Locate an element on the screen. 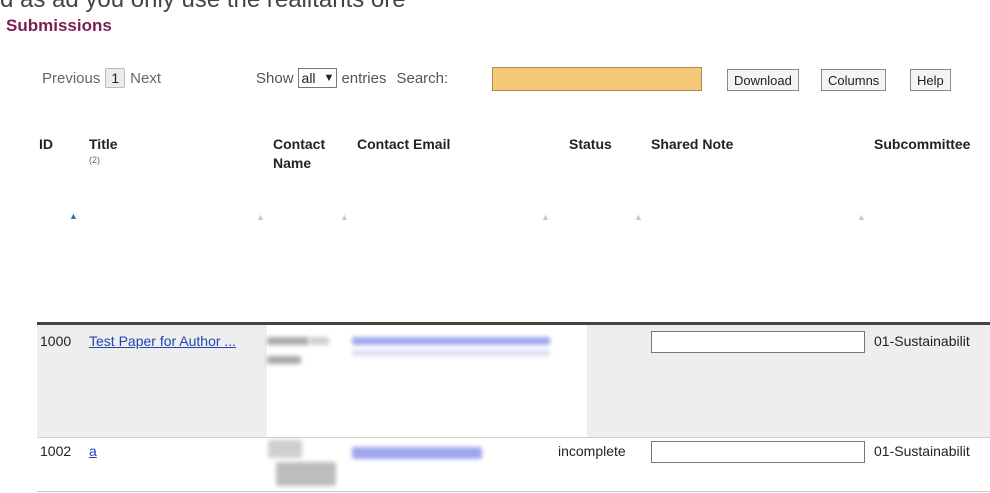 The height and width of the screenshot is (493, 990). row-id: 1002 is located at coordinates (56, 451).